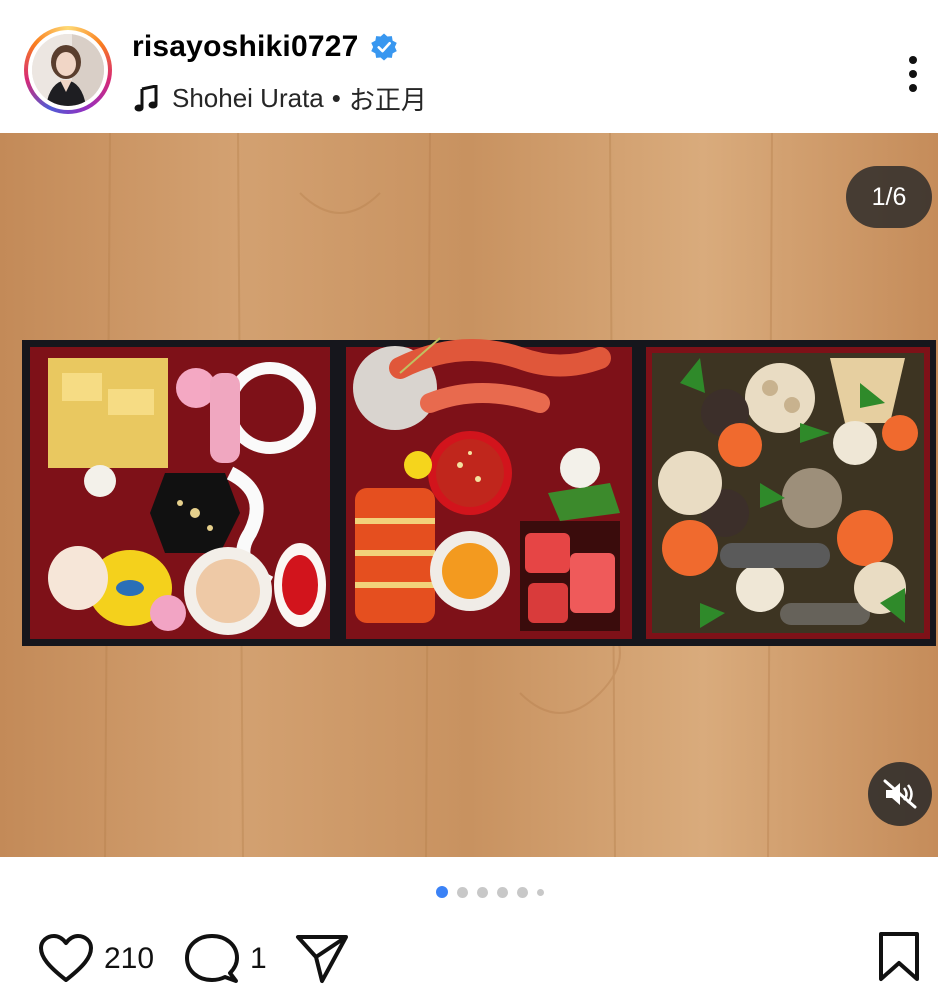  I want to click on post-actions: 210 1, so click(469, 962).